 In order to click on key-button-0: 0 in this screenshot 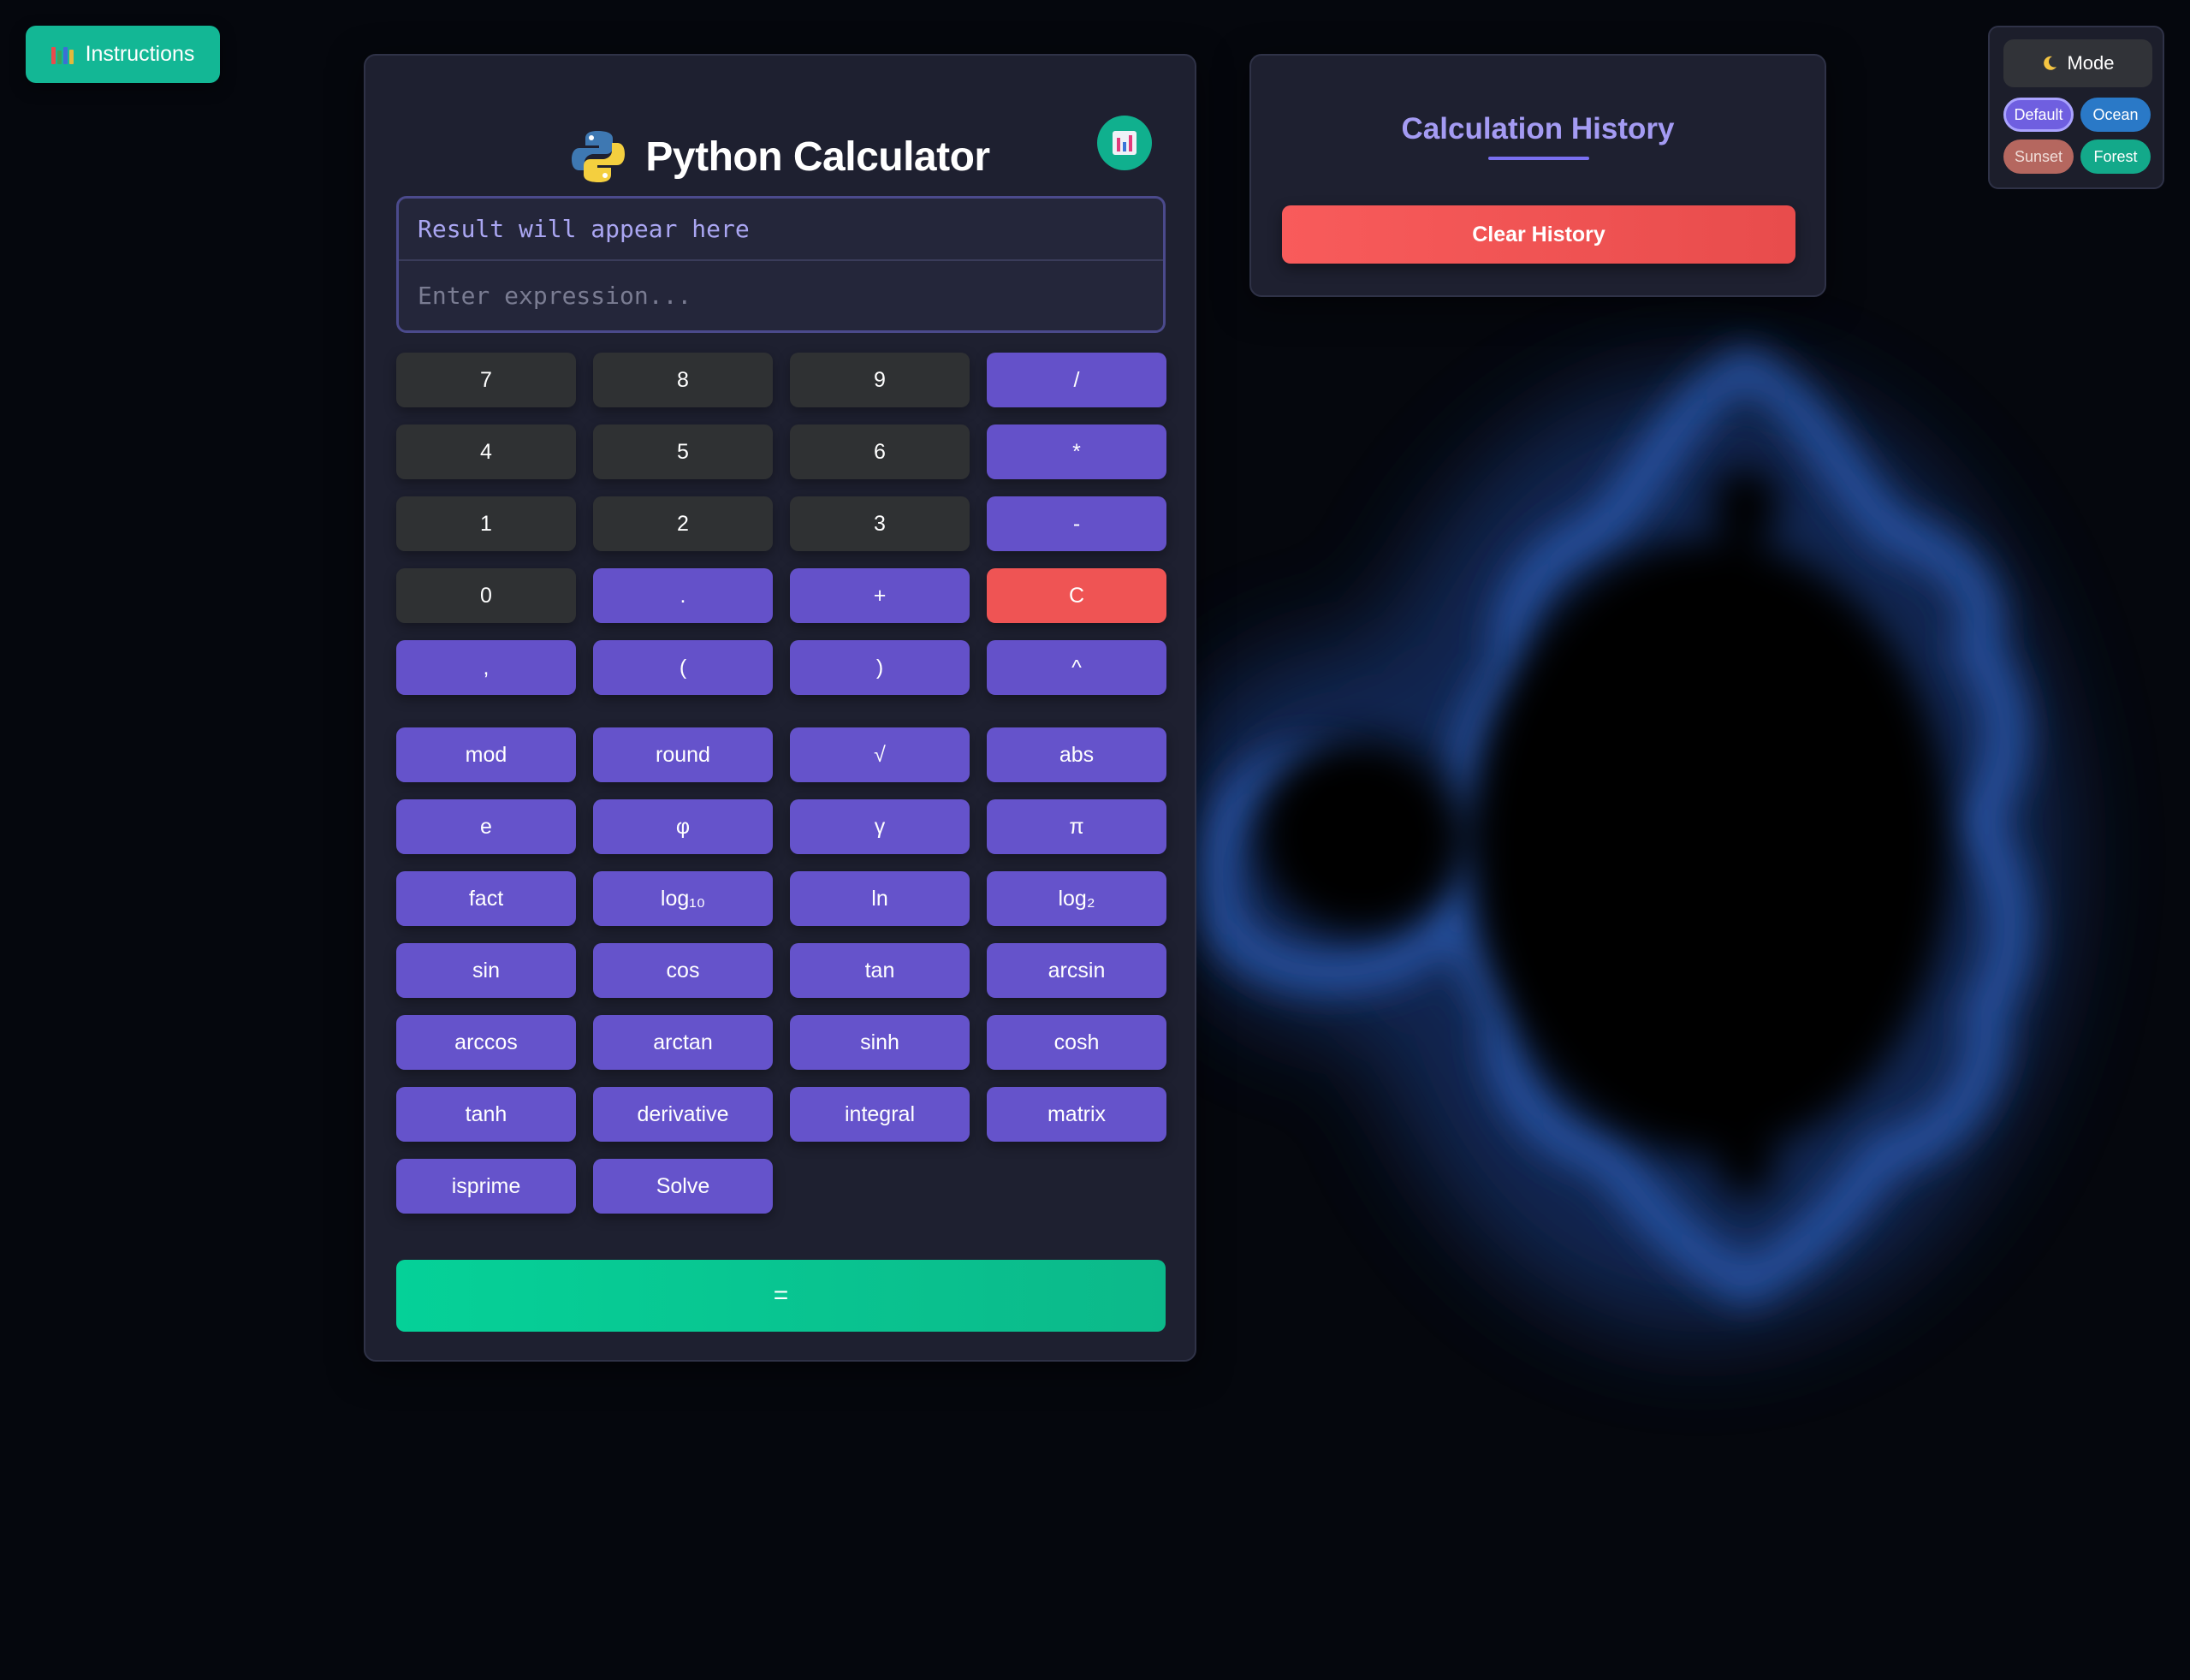, I will do `click(486, 595)`.